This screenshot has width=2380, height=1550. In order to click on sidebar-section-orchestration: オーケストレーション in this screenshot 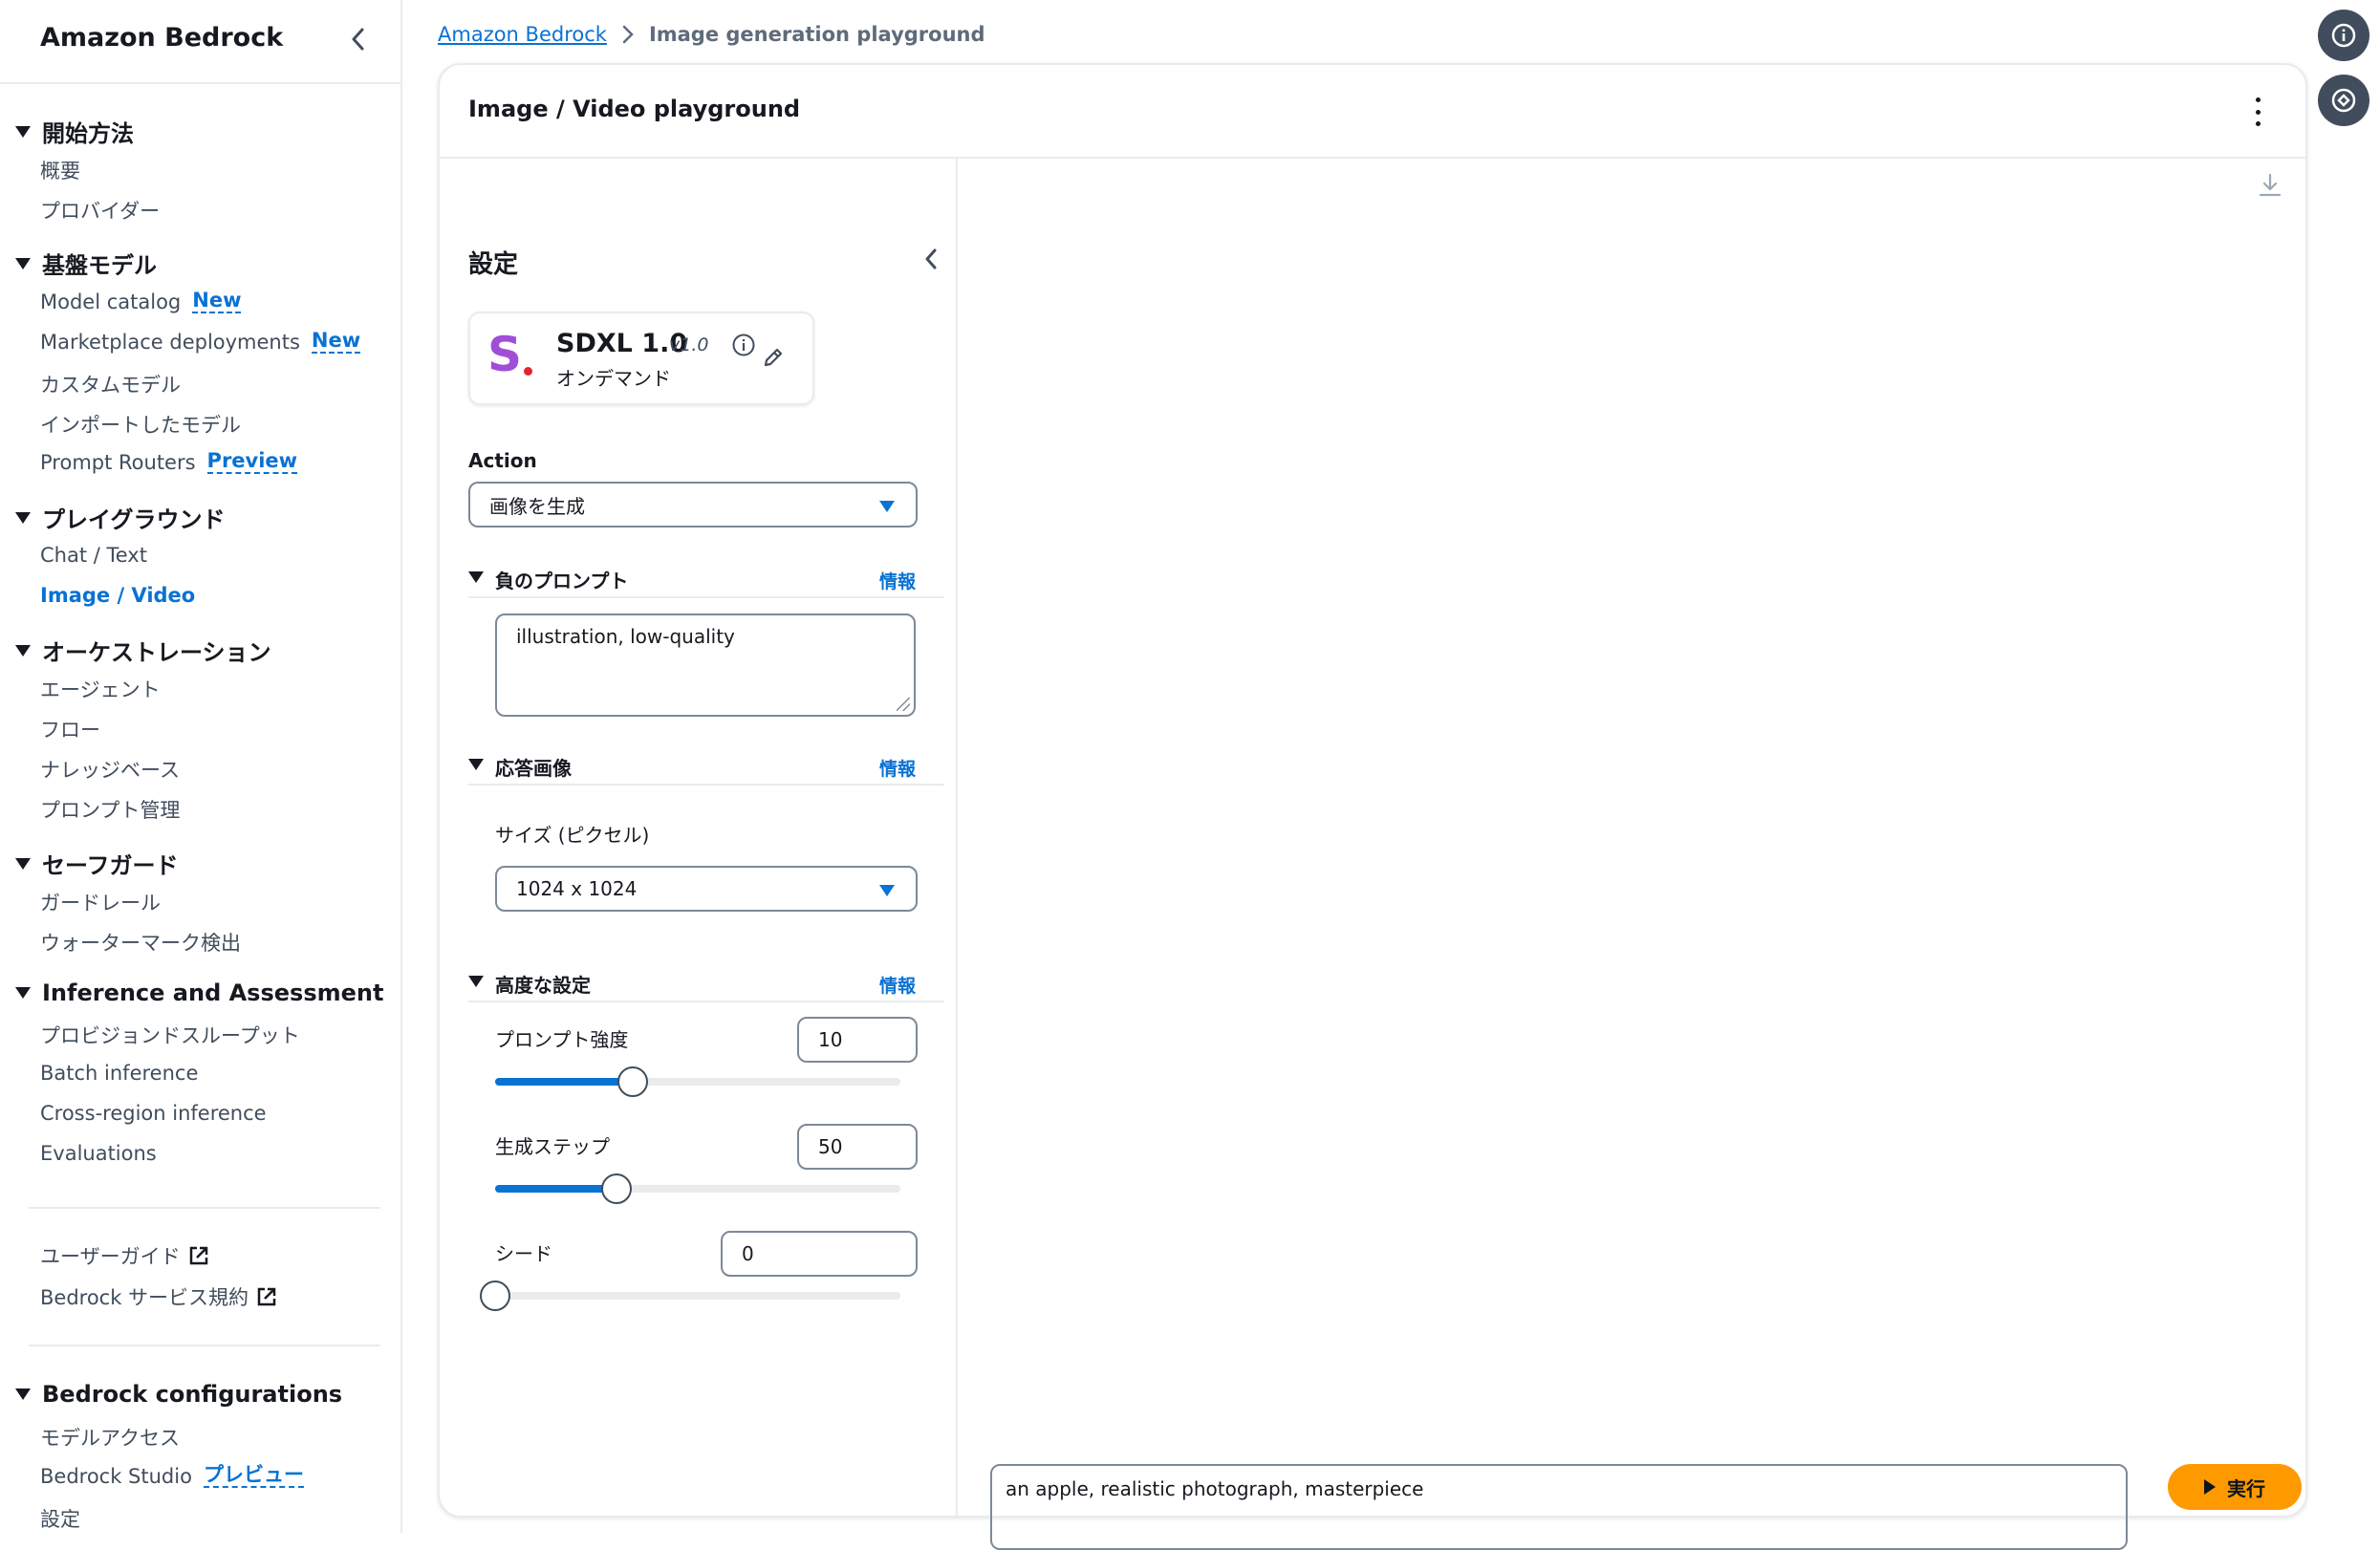, I will do `click(143, 650)`.